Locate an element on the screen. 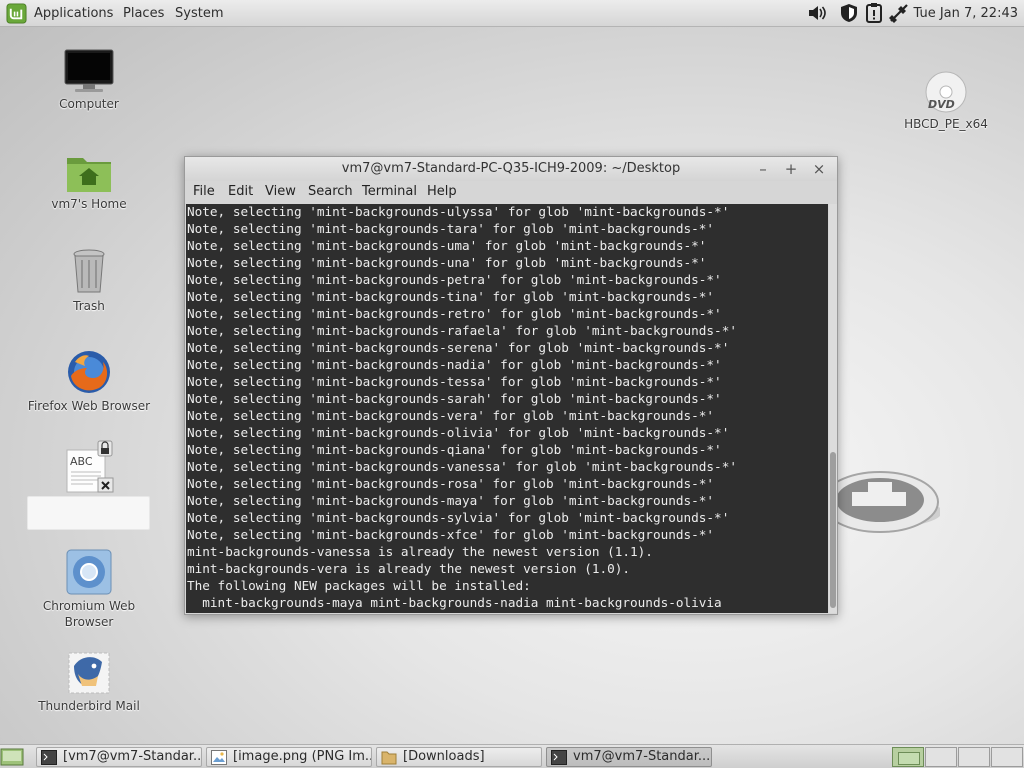 This screenshot has width=1024, height=768. desktop-icon-label: Thunderbird Mail is located at coordinates (89, 706).